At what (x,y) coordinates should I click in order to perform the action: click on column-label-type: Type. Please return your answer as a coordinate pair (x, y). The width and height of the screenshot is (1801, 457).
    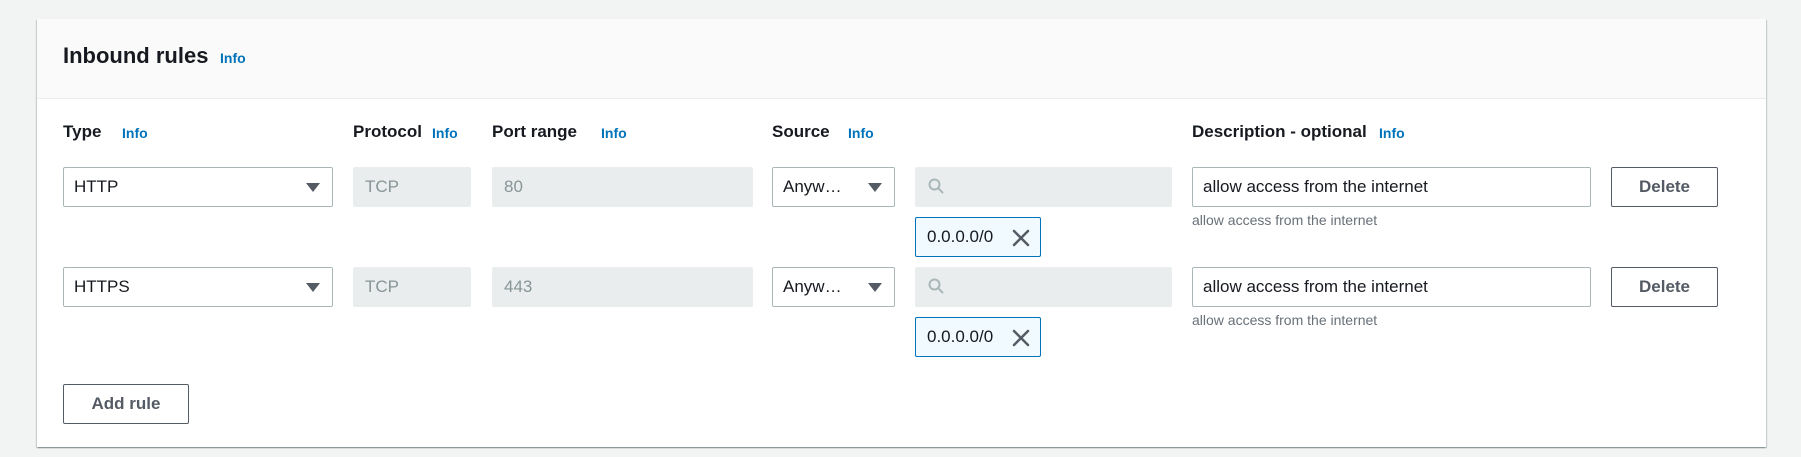
    Looking at the image, I should click on (82, 131).